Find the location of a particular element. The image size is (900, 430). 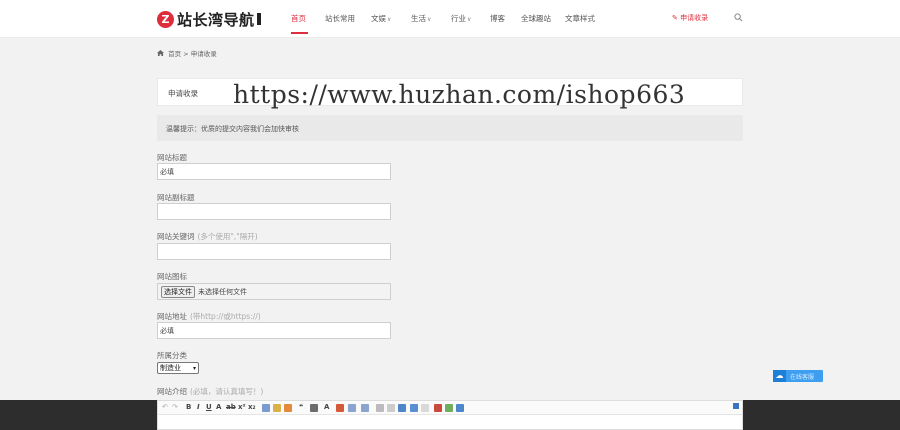

italic-icon: I is located at coordinates (198, 407).